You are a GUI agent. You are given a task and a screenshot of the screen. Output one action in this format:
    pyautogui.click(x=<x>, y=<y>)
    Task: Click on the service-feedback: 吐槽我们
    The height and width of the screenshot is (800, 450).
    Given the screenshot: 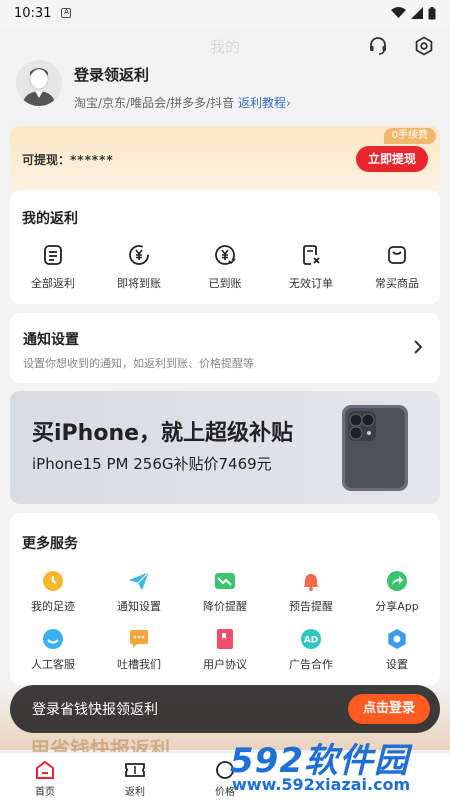 What is the action you would take?
    pyautogui.click(x=139, y=650)
    